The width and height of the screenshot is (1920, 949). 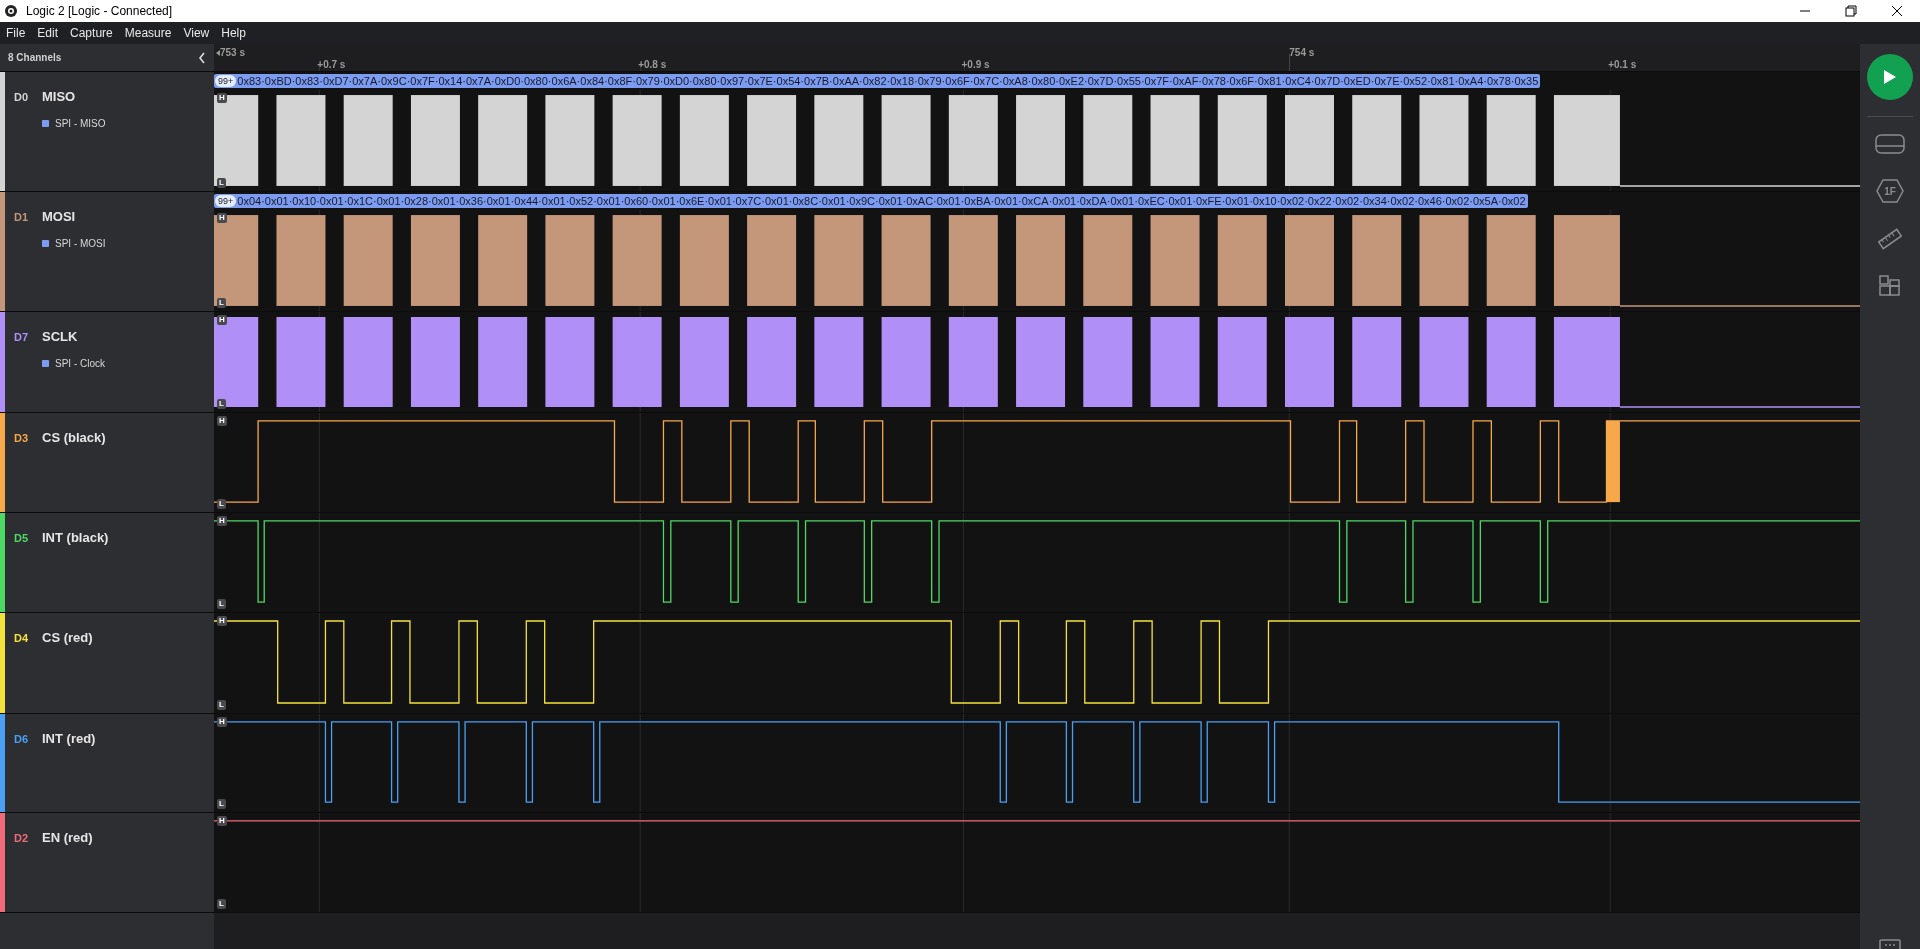 What do you see at coordinates (107, 763) in the screenshot?
I see `channel-label-panel: D6 INT (red)` at bounding box center [107, 763].